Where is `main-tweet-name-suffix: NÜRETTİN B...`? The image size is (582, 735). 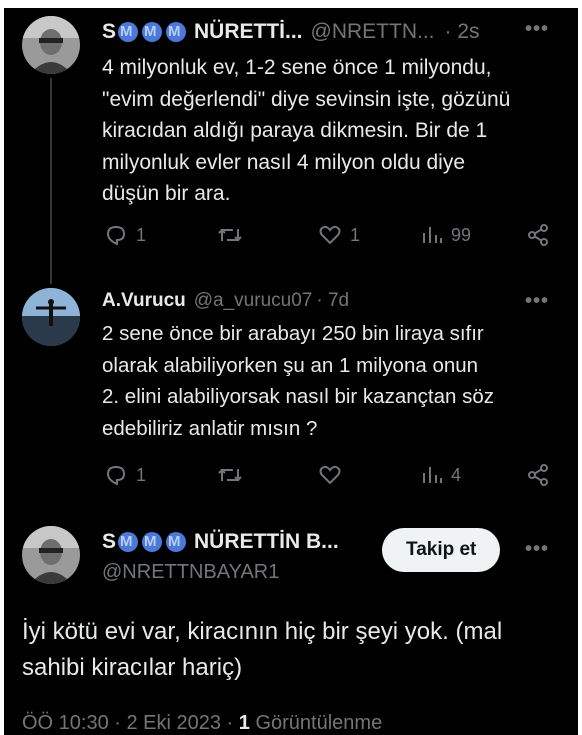
main-tweet-name-suffix: NÜRETTİN B... is located at coordinates (266, 542).